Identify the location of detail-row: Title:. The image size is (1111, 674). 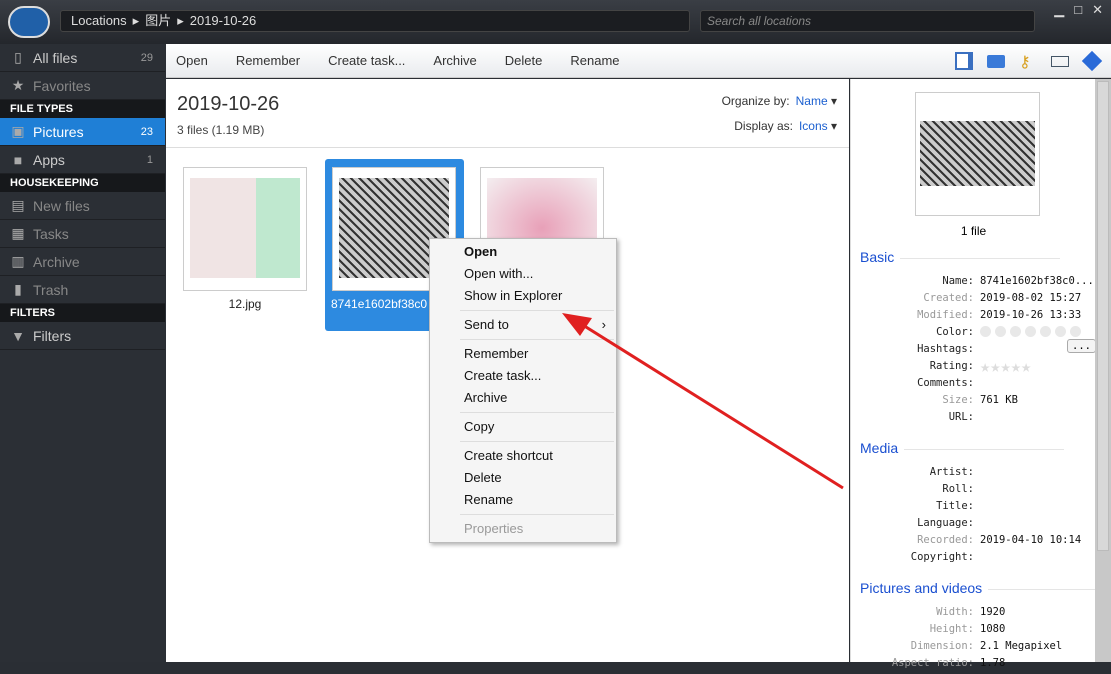
(973, 508).